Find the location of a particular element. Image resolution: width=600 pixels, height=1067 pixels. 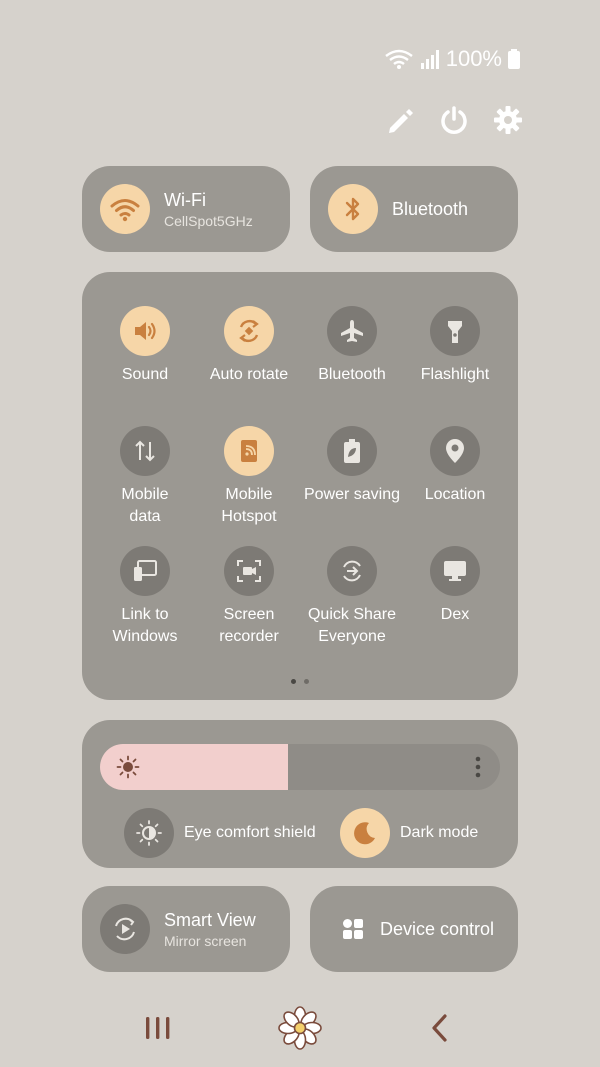

pencil-icon is located at coordinates (400, 120).